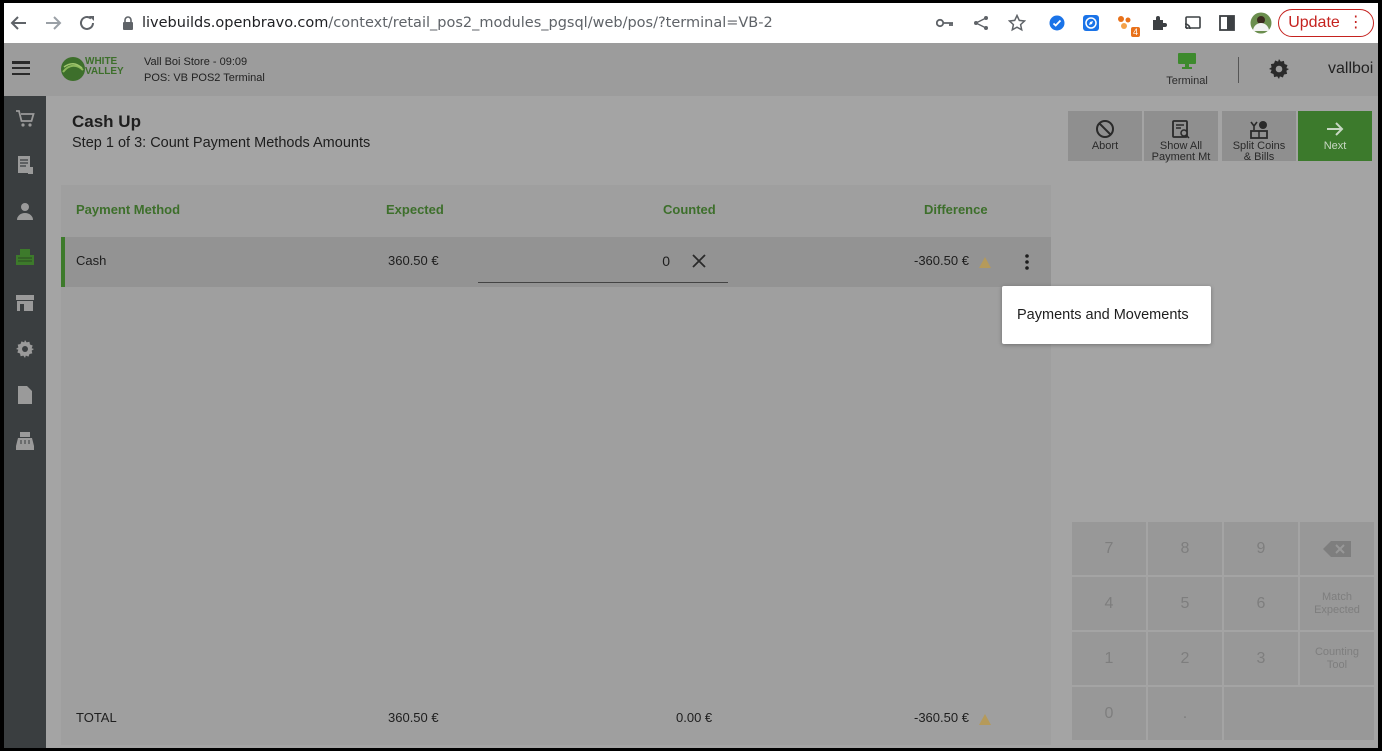 The image size is (1382, 751). Describe the element at coordinates (985, 264) in the screenshot. I see `warning-icon` at that location.